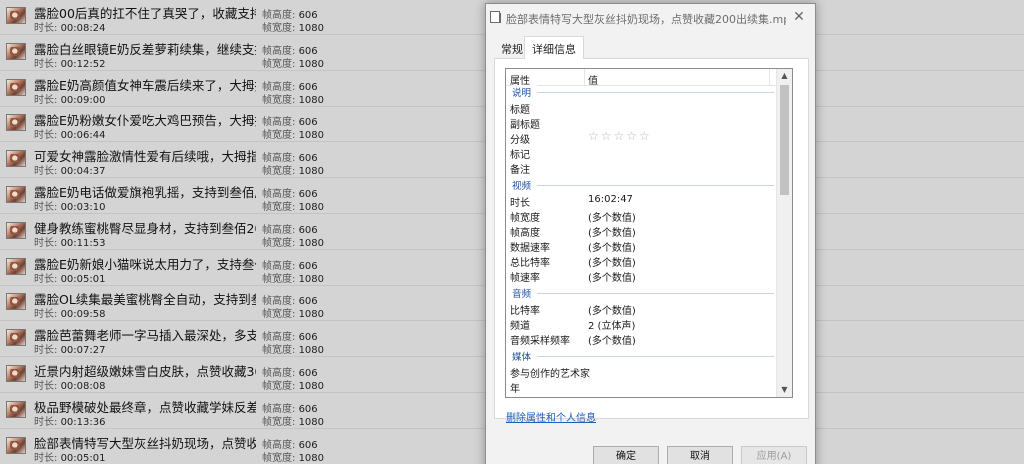 Image resolution: width=1024 pixels, height=464 pixels. Describe the element at coordinates (525, 278) in the screenshot. I see `property-name: 帧速率` at that location.